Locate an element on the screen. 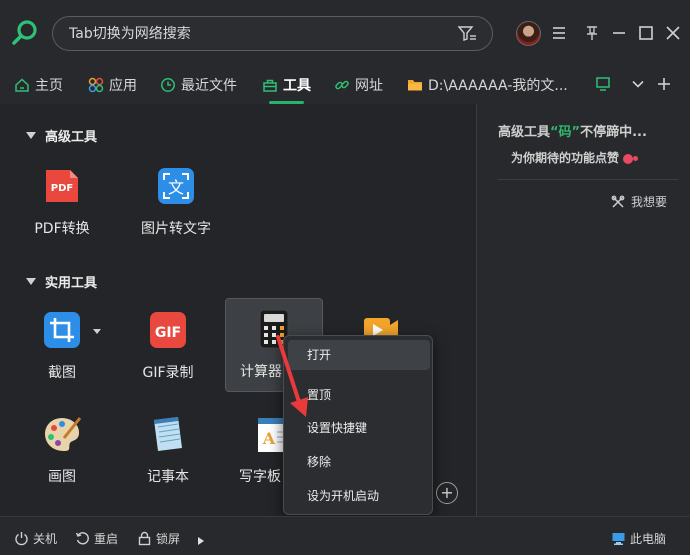 The width and height of the screenshot is (690, 555). user-avatar is located at coordinates (528, 33).